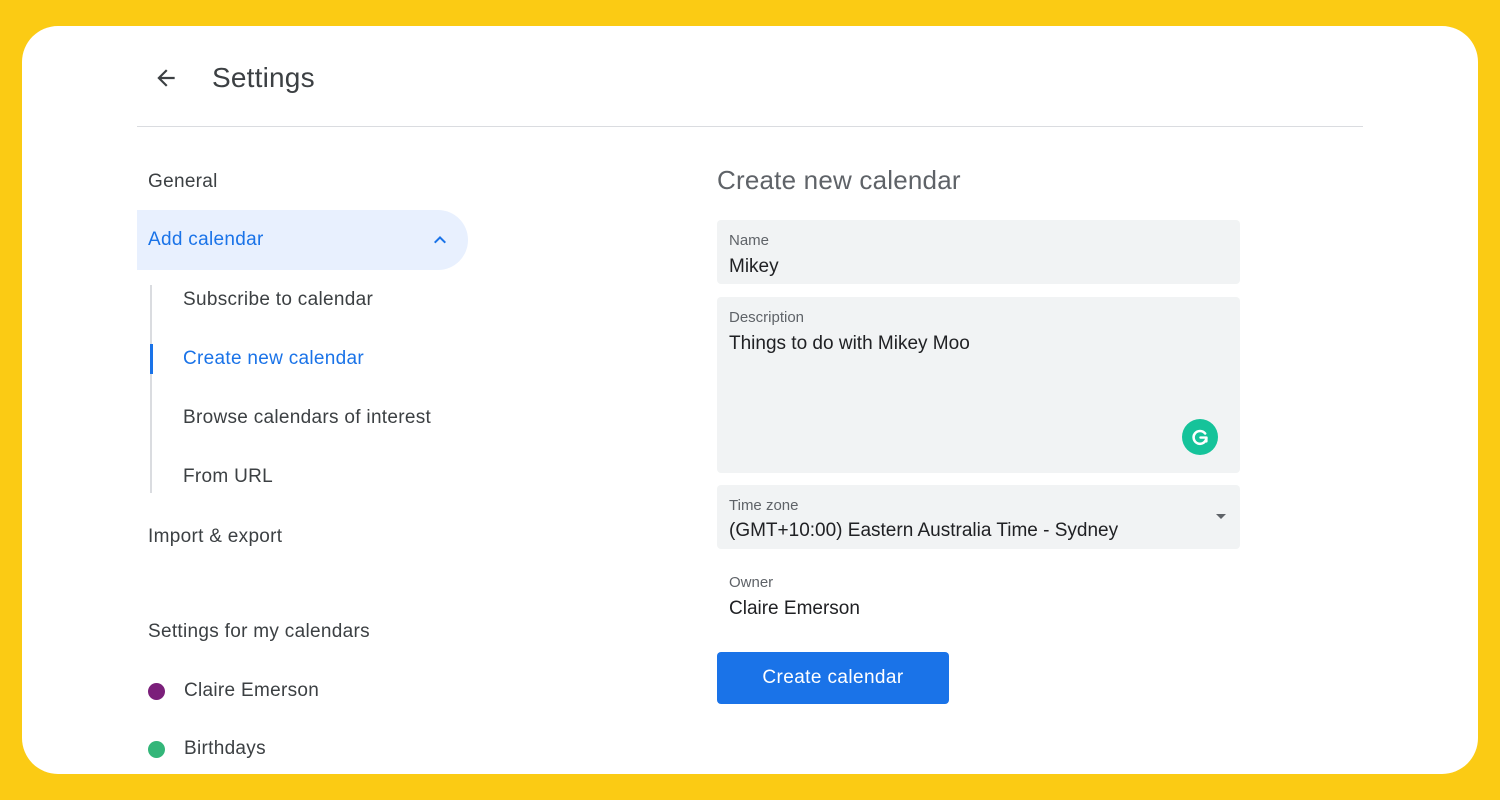 The width and height of the screenshot is (1500, 800). What do you see at coordinates (263, 77) in the screenshot?
I see `page-title: Settings` at bounding box center [263, 77].